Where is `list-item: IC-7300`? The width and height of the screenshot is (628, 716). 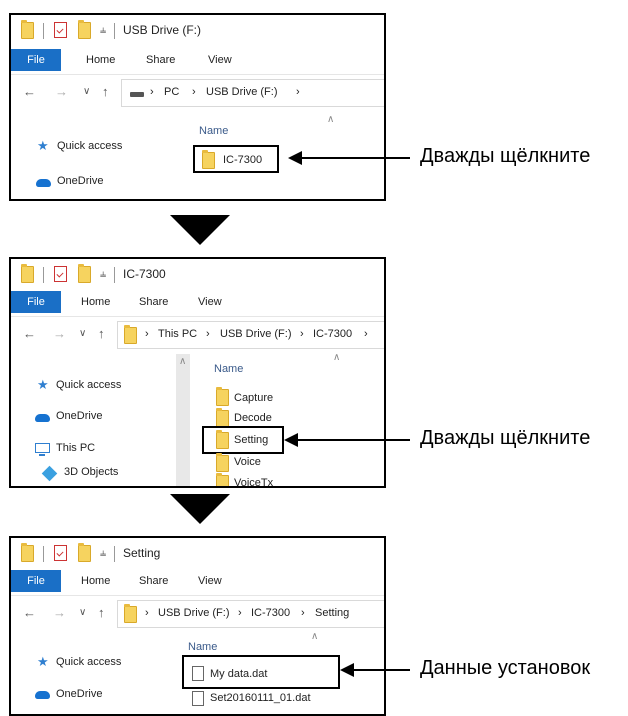
list-item: IC-7300 is located at coordinates (242, 160).